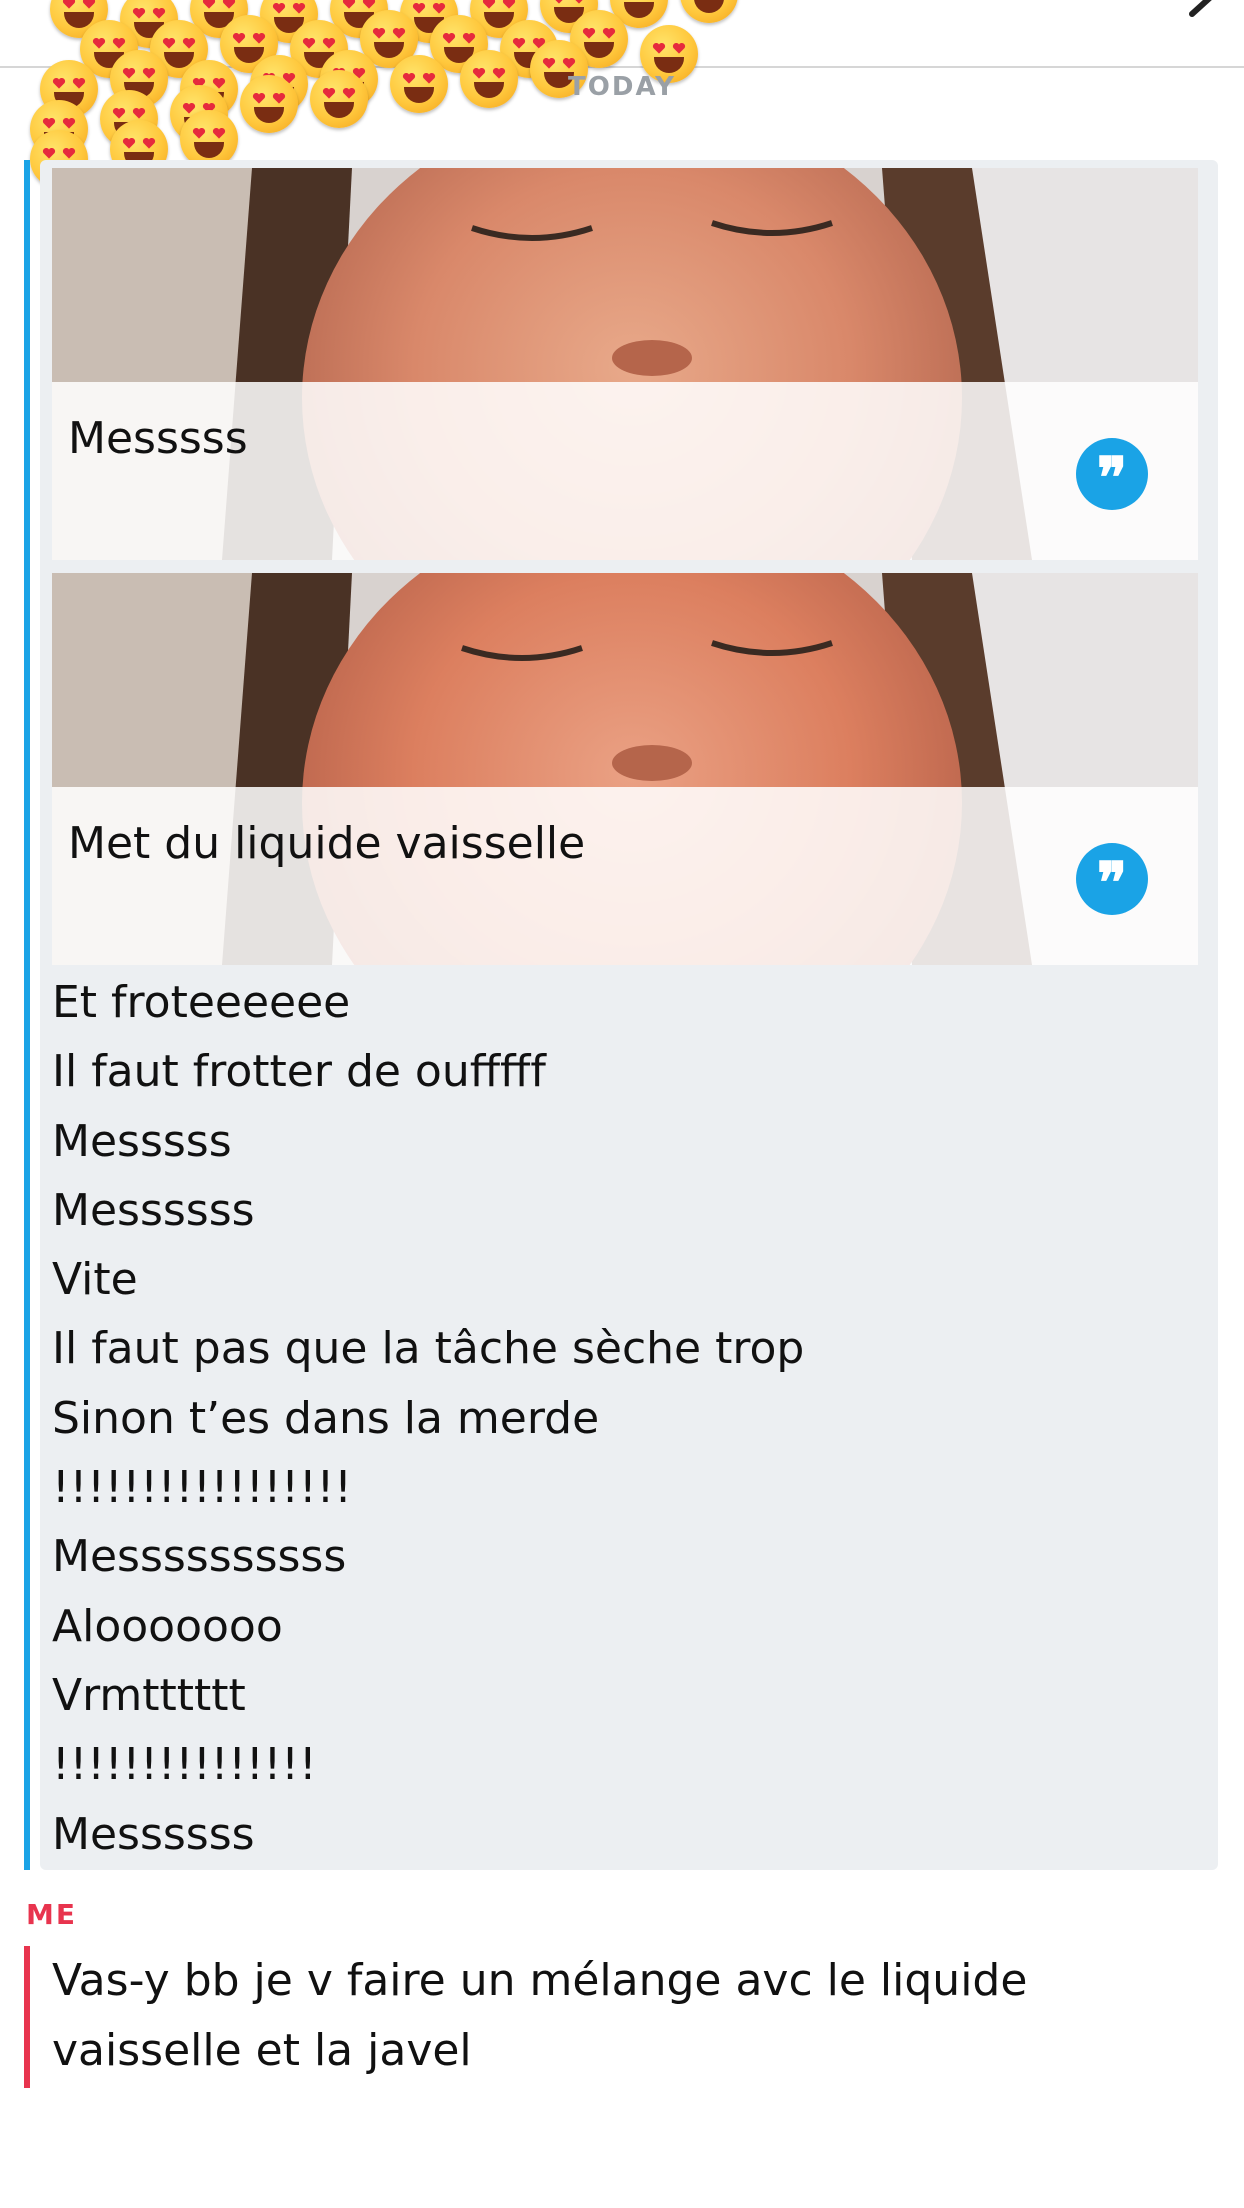 The height and width of the screenshot is (2208, 1244). Describe the element at coordinates (27, 2017) in the screenshot. I see `my-message-bar` at that location.